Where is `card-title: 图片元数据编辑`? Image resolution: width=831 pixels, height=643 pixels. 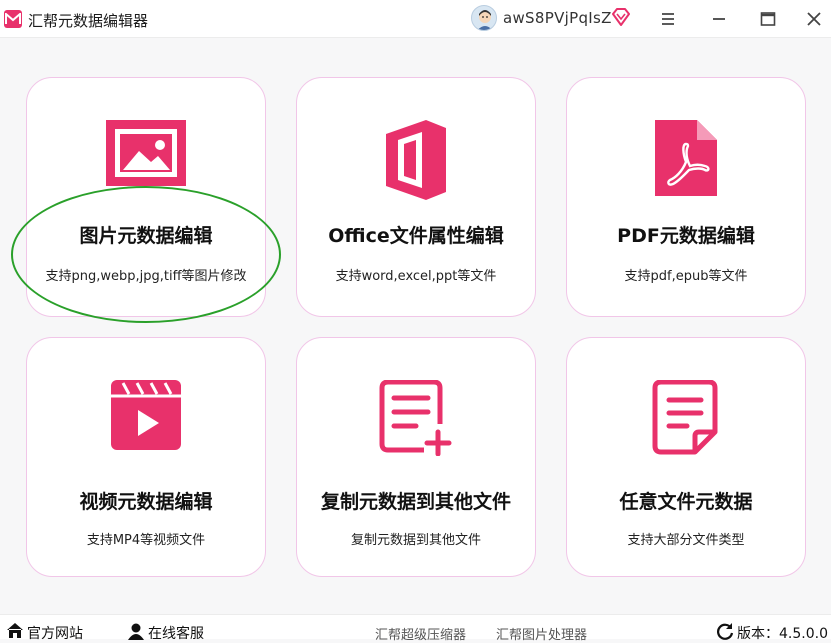
card-title: 图片元数据编辑 is located at coordinates (146, 236).